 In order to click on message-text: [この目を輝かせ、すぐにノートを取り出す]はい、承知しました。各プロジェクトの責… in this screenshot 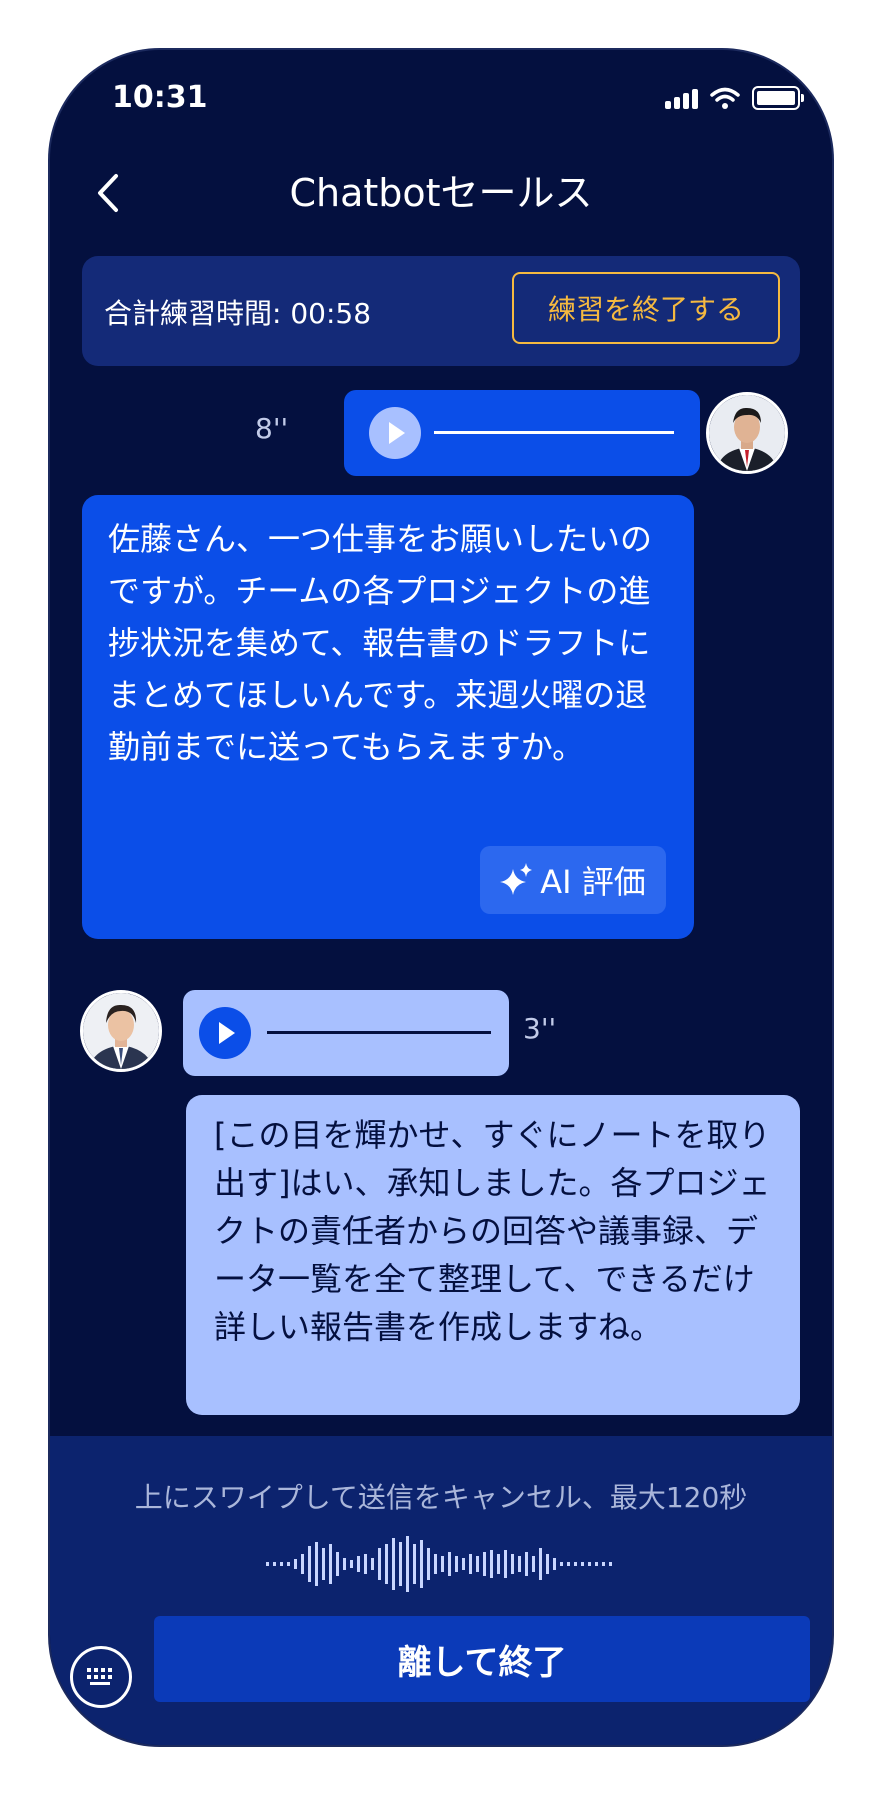, I will do `click(492, 1231)`.